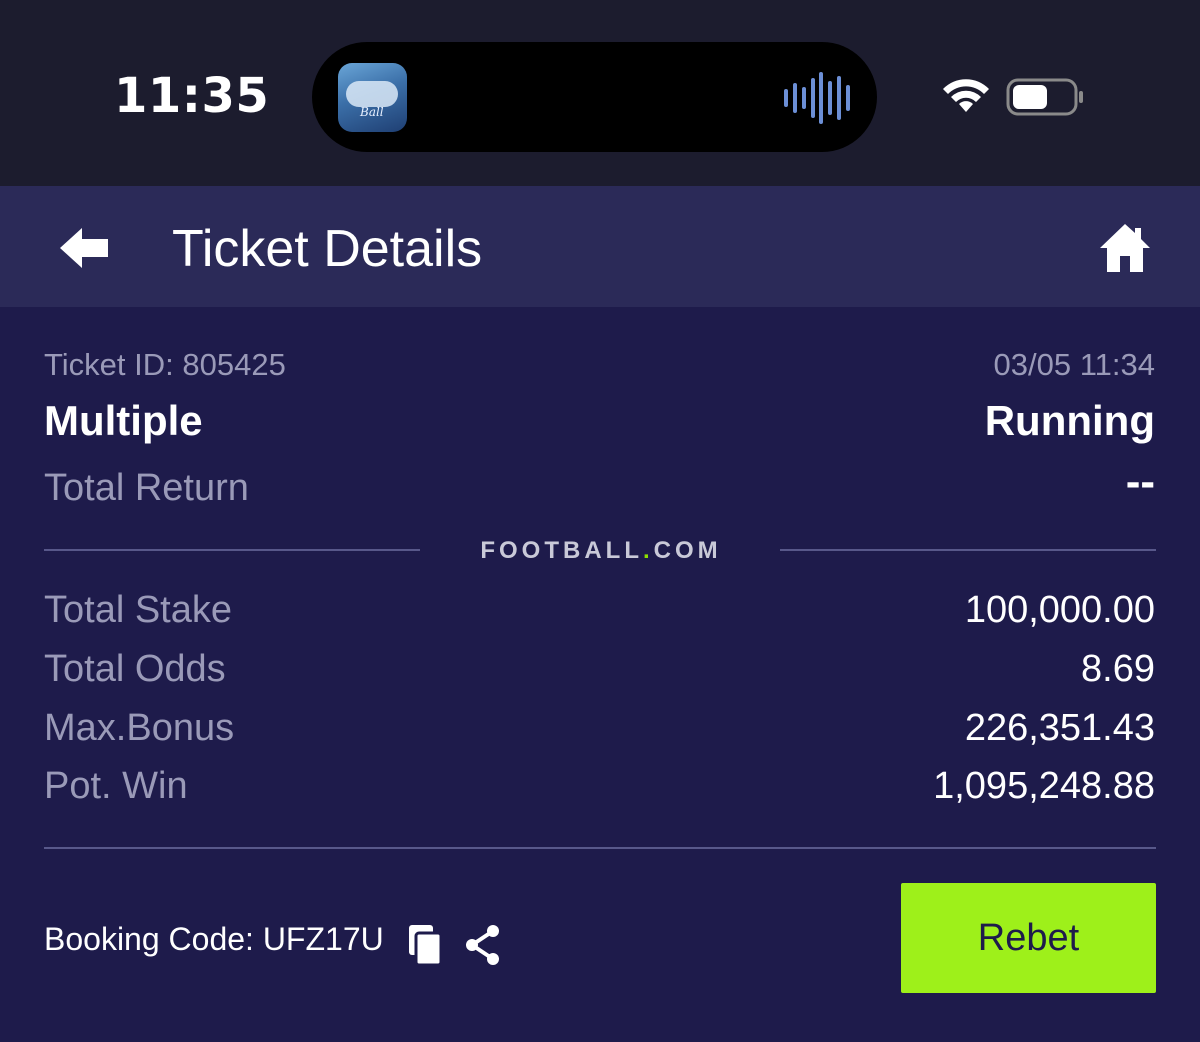  I want to click on copy-icon, so click(425, 945).